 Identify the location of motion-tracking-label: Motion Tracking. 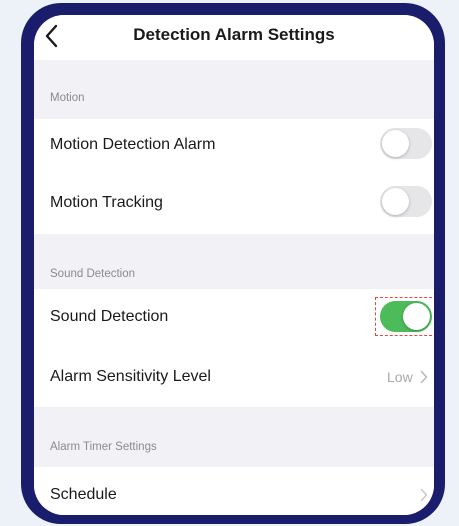
(106, 202).